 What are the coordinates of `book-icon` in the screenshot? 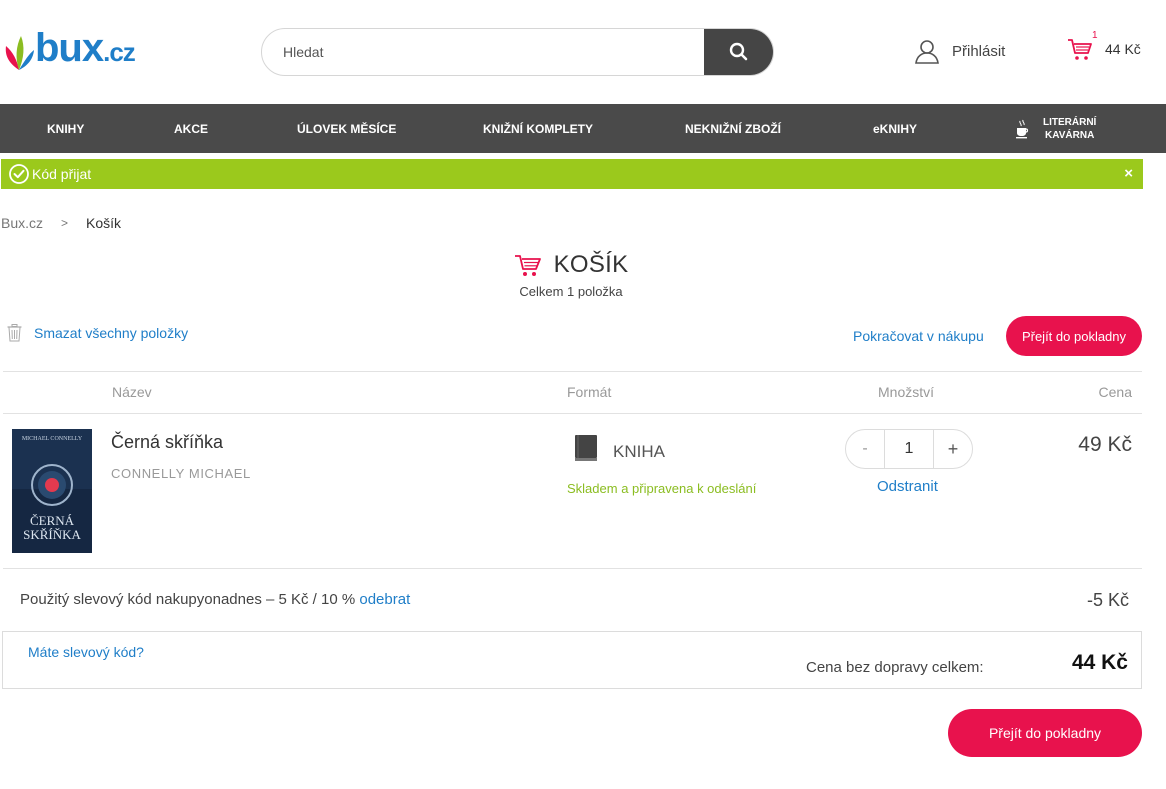 It's located at (586, 448).